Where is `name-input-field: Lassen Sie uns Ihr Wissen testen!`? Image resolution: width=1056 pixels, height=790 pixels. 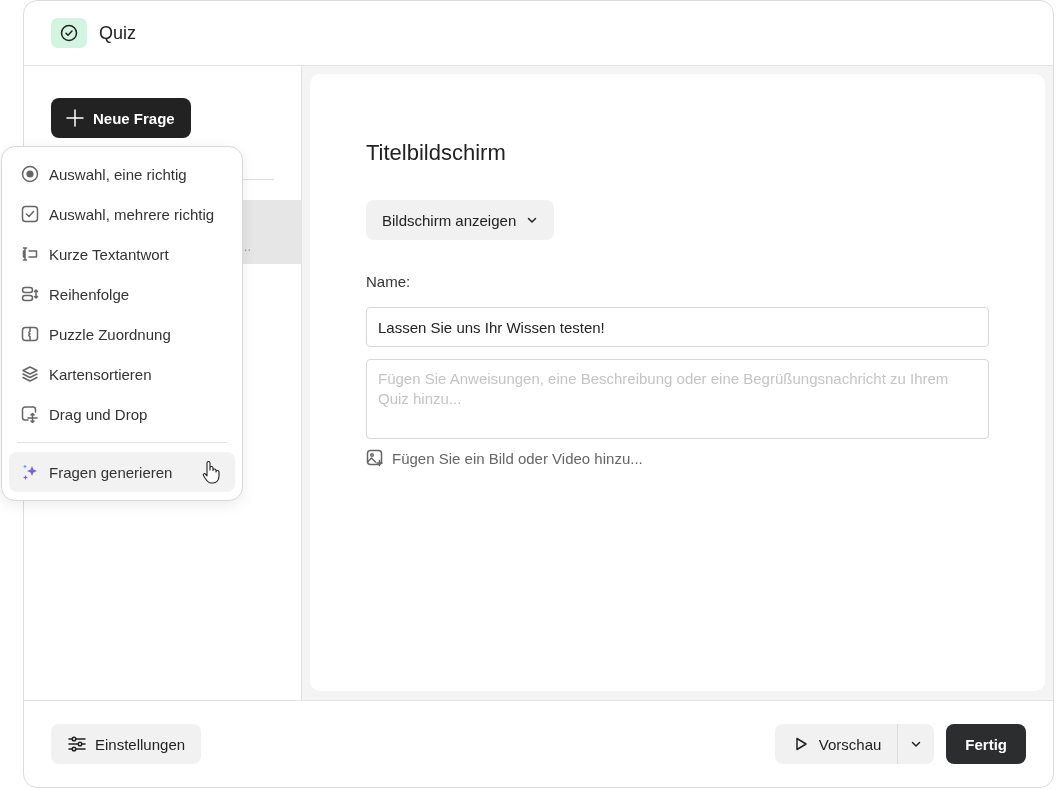 name-input-field: Lassen Sie uns Ihr Wissen testen! is located at coordinates (677, 327).